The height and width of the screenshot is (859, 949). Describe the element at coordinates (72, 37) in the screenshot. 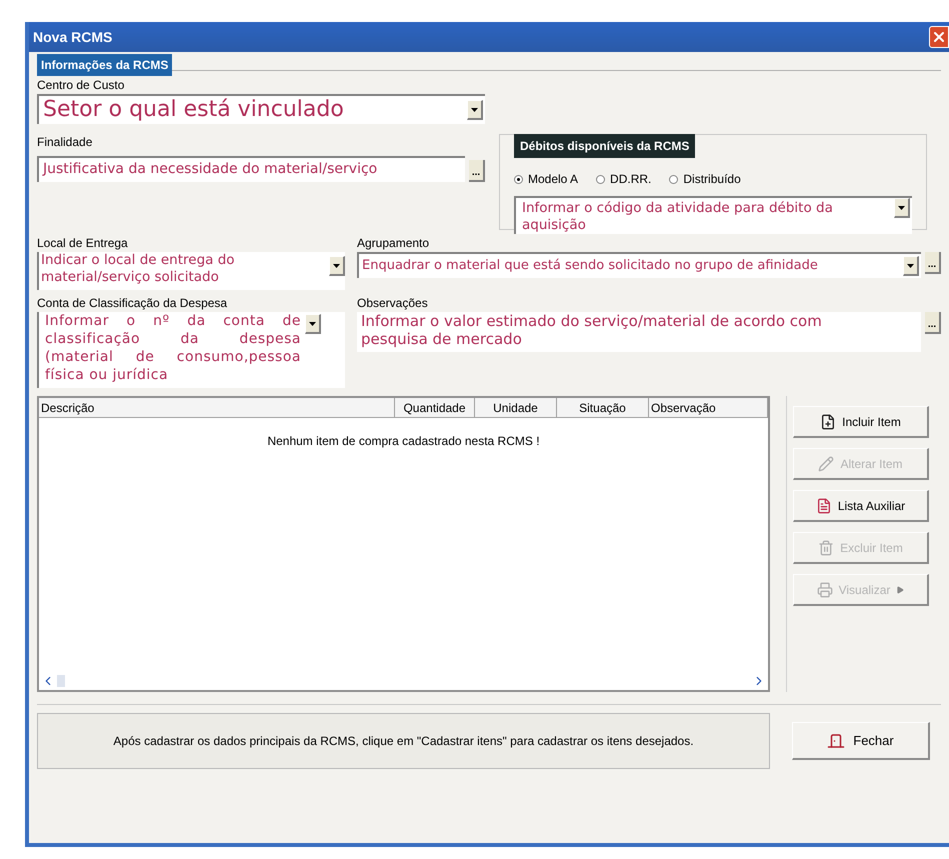

I see `window-title: Nova RCMS` at that location.